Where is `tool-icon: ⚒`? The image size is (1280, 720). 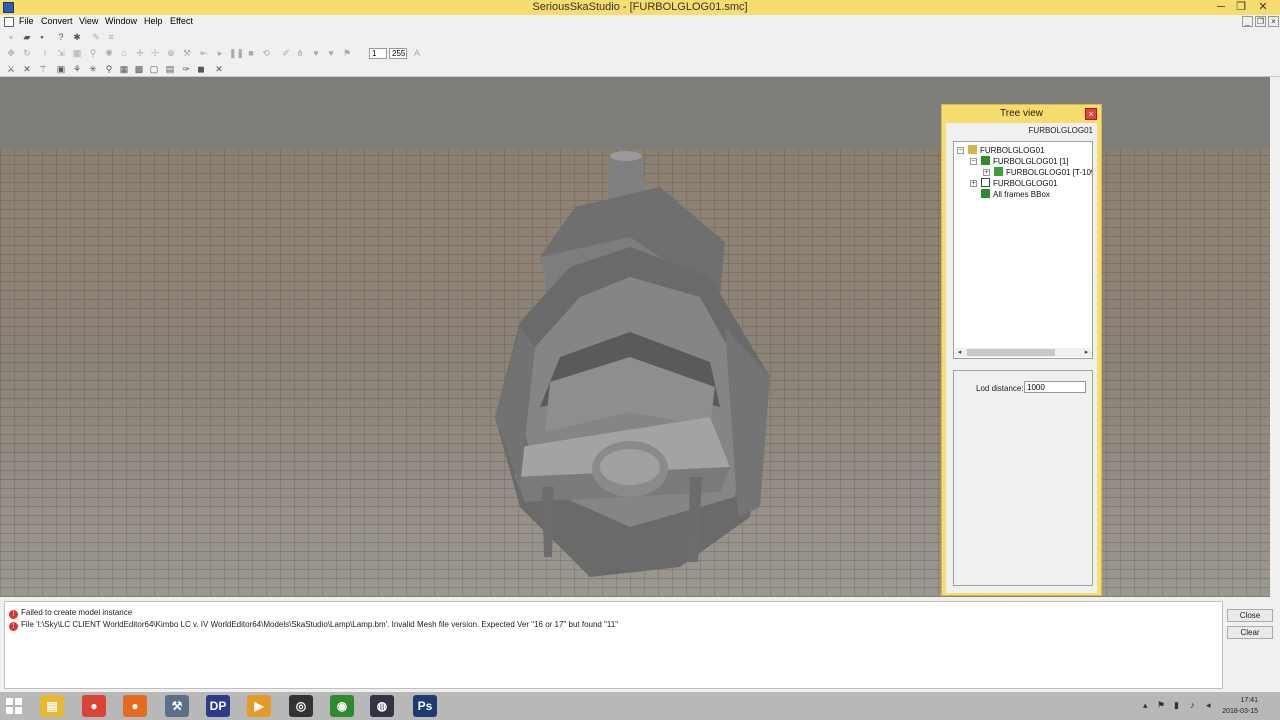 tool-icon: ⚒ is located at coordinates (177, 706).